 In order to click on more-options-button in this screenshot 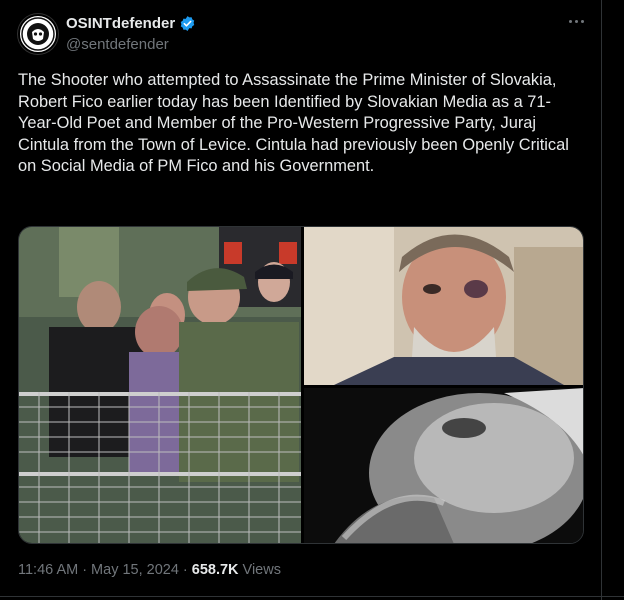, I will do `click(576, 21)`.